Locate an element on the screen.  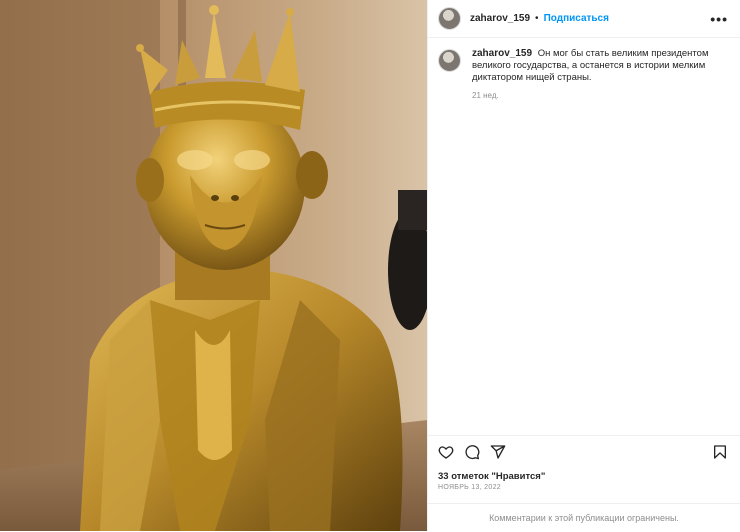
avatar is located at coordinates (449, 18).